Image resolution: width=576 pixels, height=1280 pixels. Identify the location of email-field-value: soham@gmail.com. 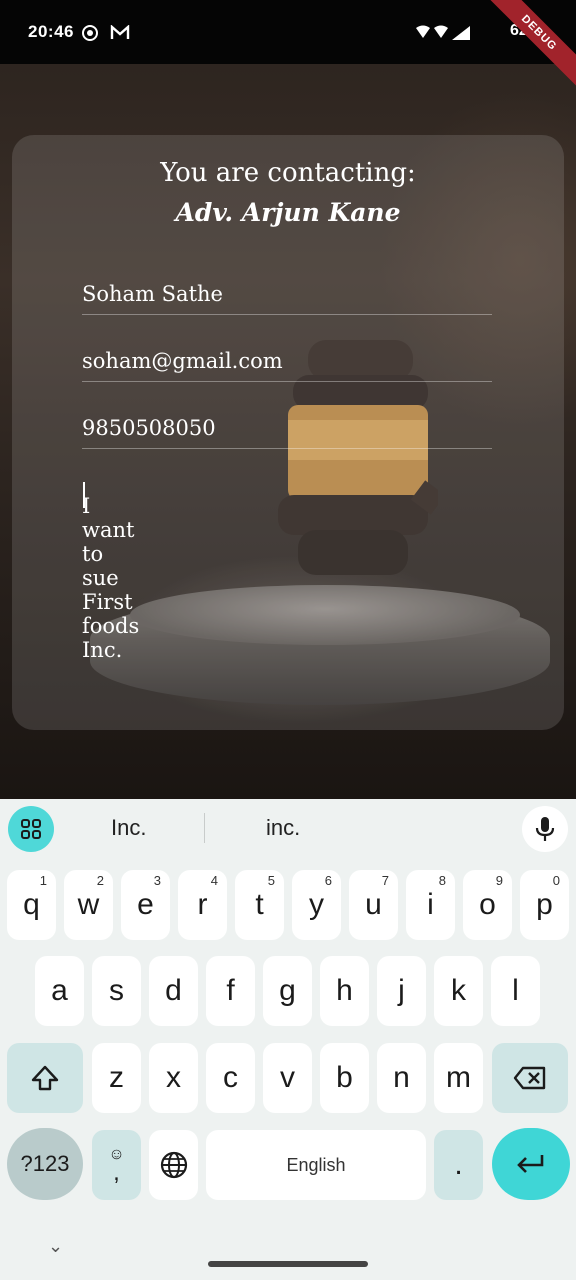
(182, 361).